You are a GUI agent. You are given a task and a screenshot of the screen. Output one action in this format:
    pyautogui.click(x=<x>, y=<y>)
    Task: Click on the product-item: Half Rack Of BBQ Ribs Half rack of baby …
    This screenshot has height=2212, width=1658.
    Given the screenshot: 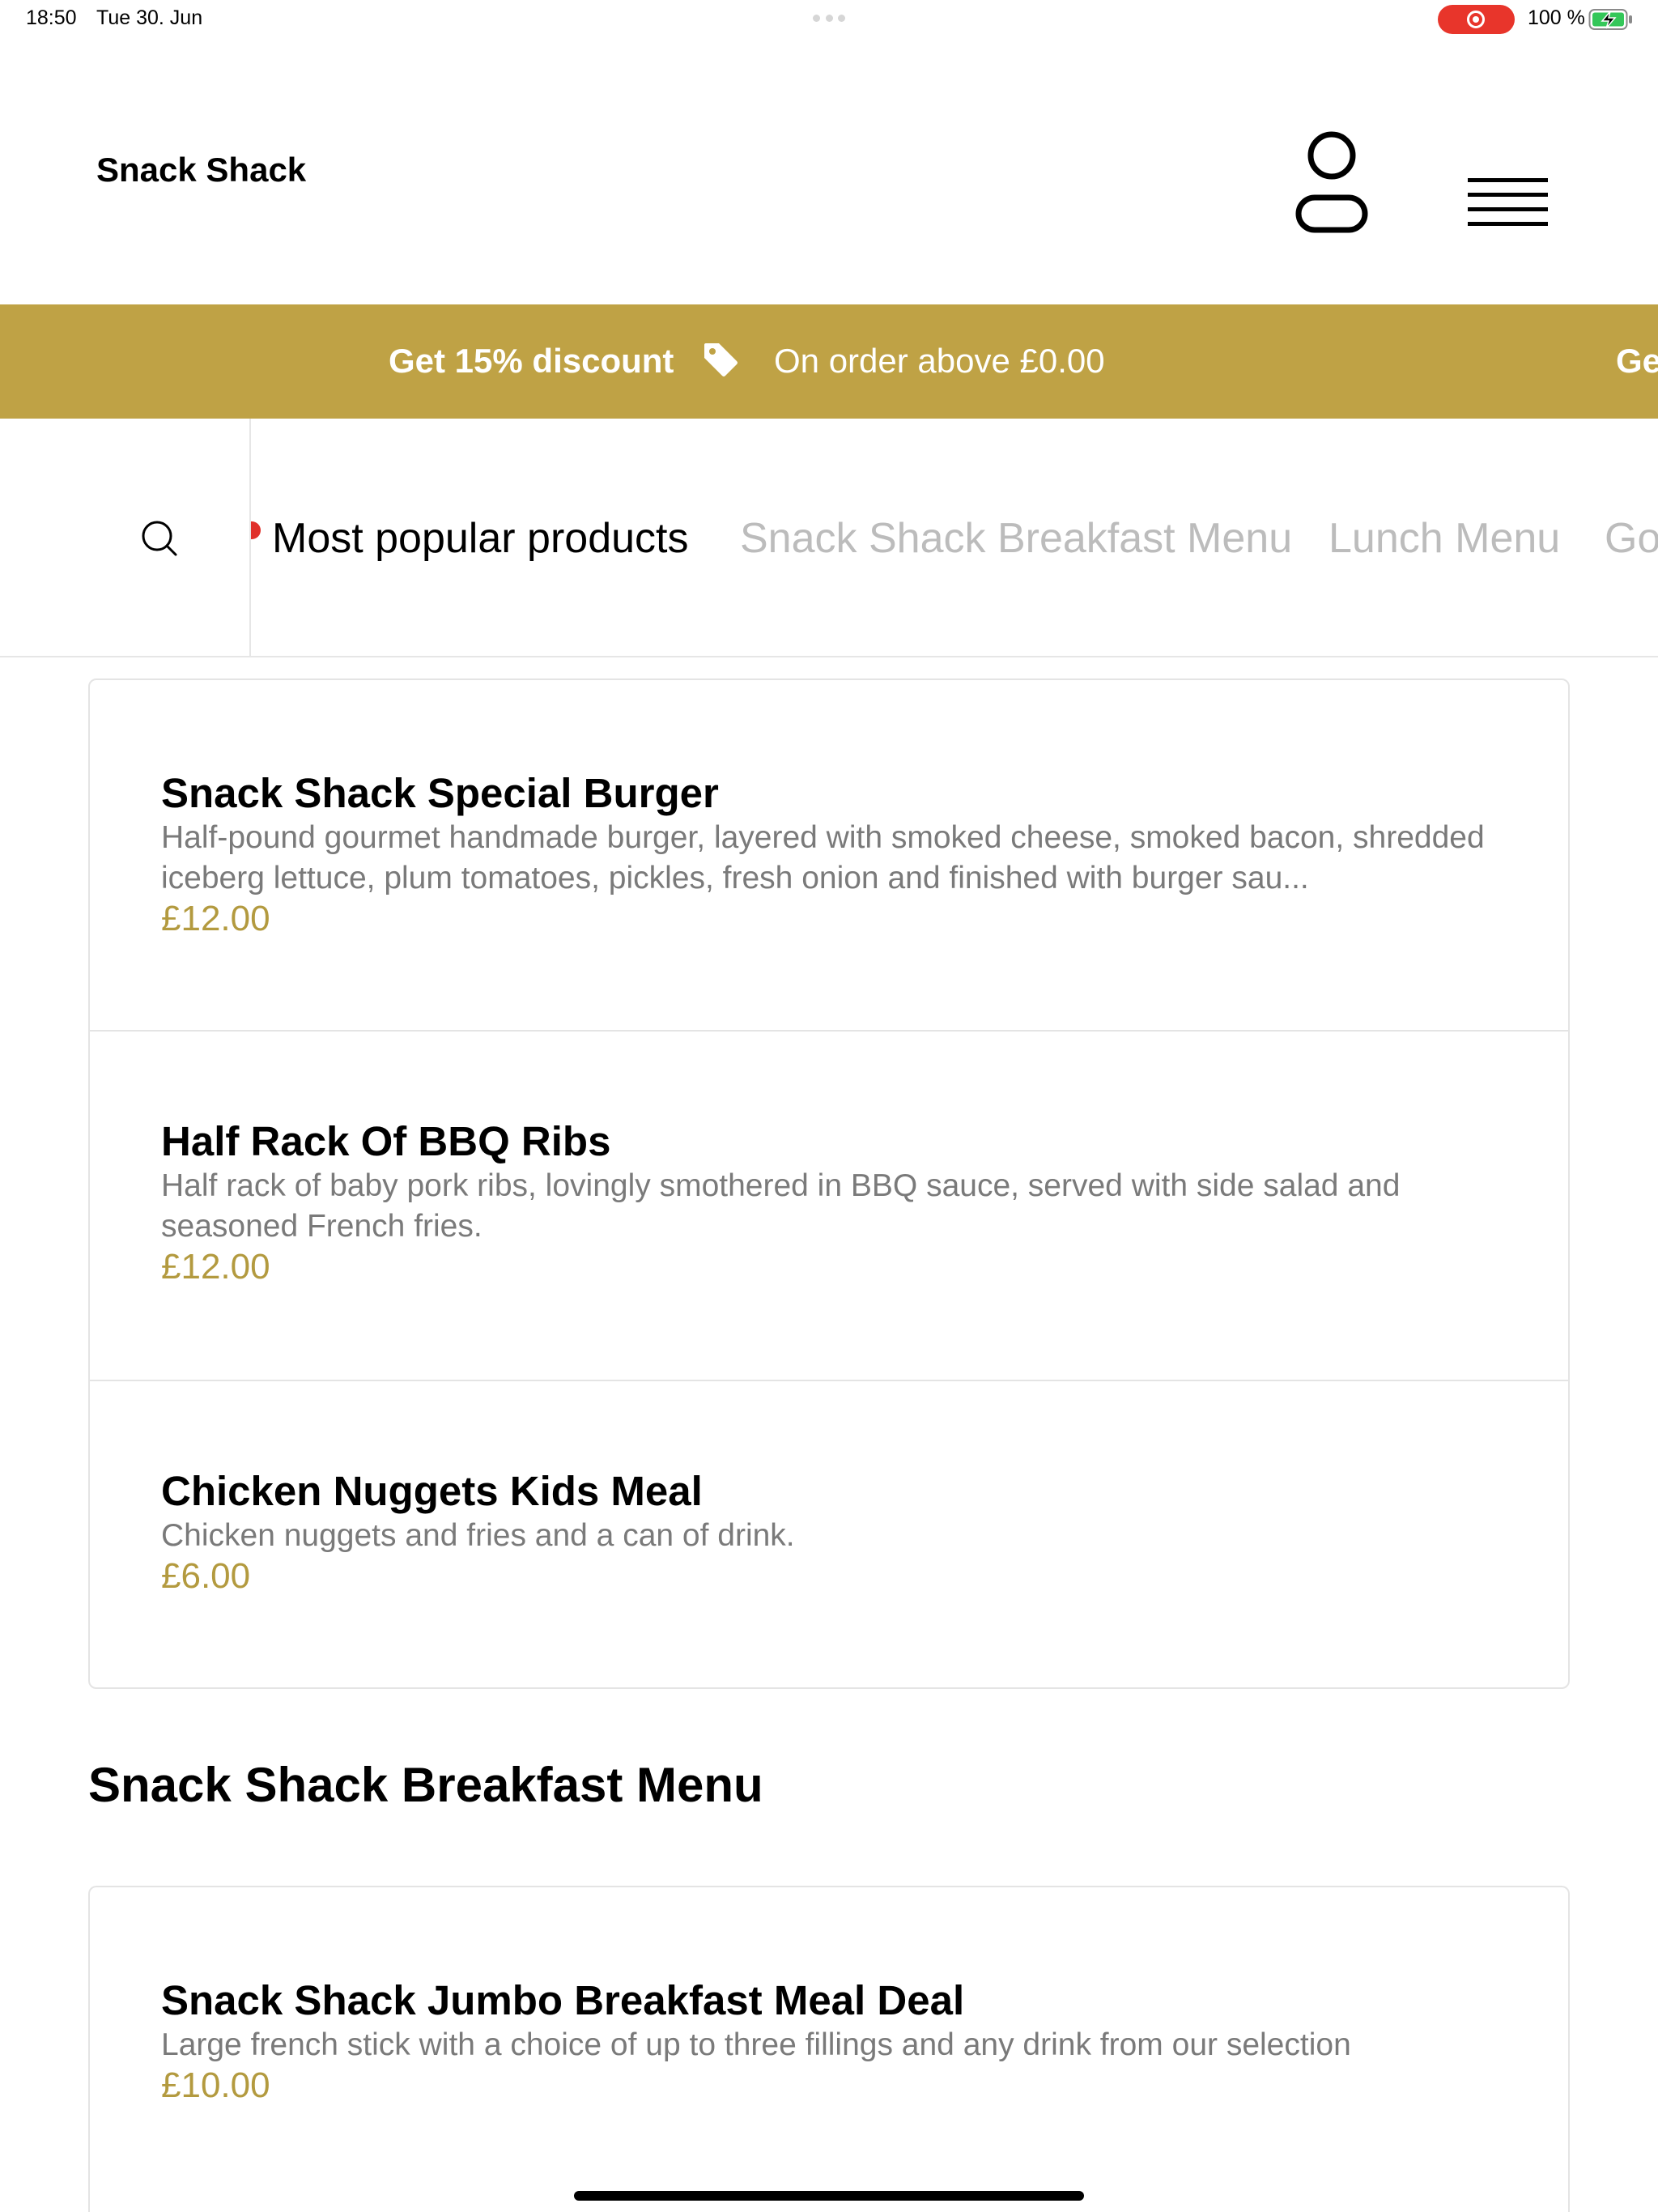 What is the action you would take?
    pyautogui.click(x=829, y=1206)
    